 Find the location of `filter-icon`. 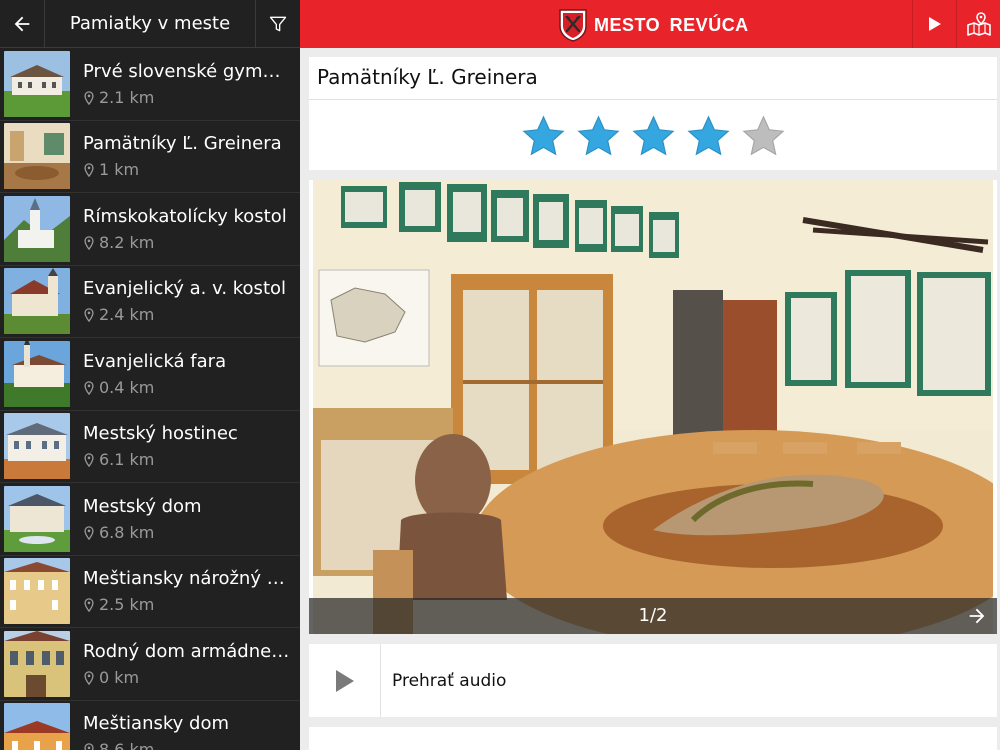

filter-icon is located at coordinates (278, 23).